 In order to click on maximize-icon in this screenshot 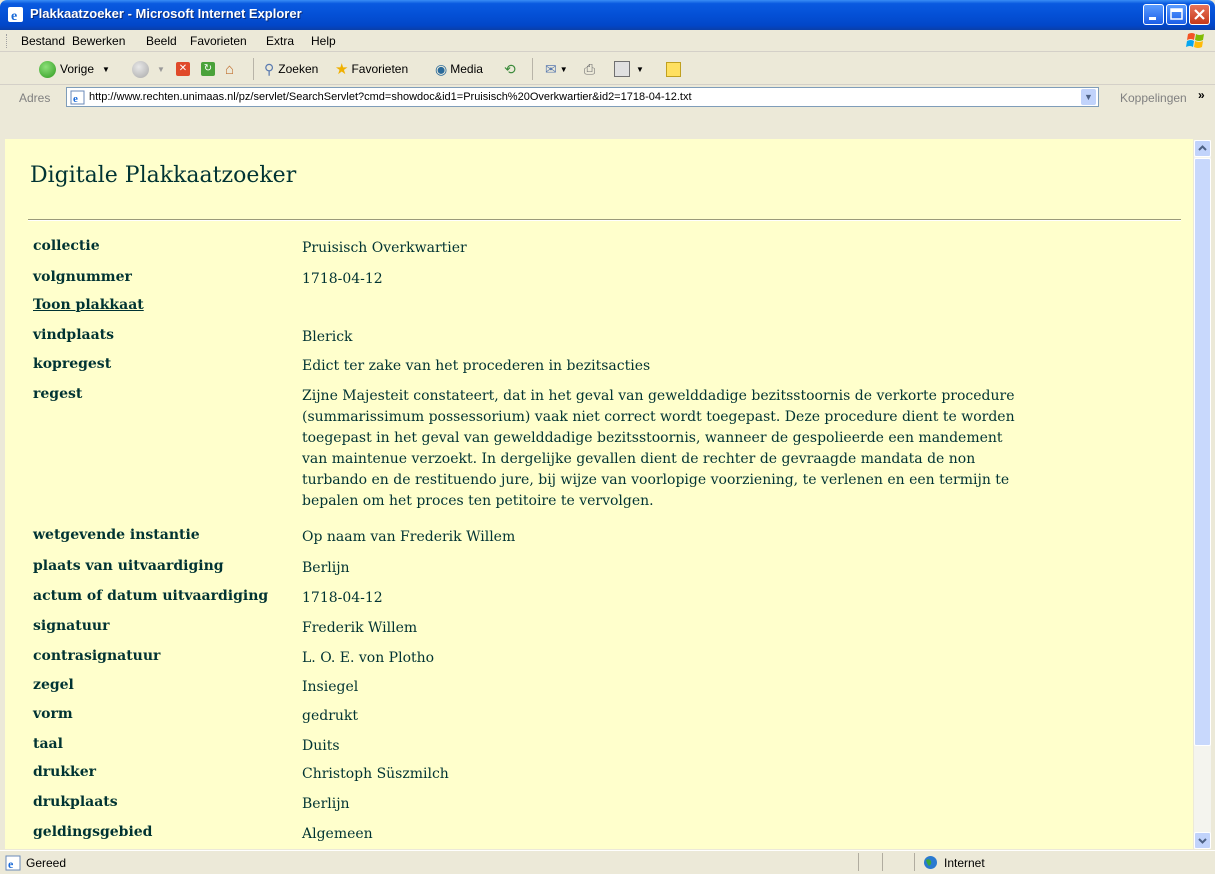, I will do `click(1176, 14)`.